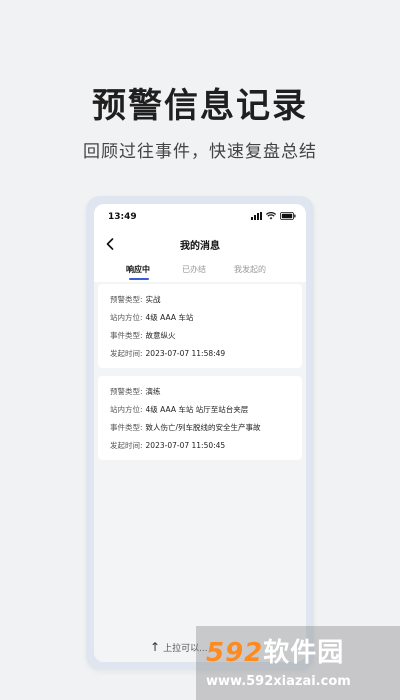 The image size is (400, 700). Describe the element at coordinates (250, 269) in the screenshot. I see `tab-initiated-by-me: 我发起的` at that location.